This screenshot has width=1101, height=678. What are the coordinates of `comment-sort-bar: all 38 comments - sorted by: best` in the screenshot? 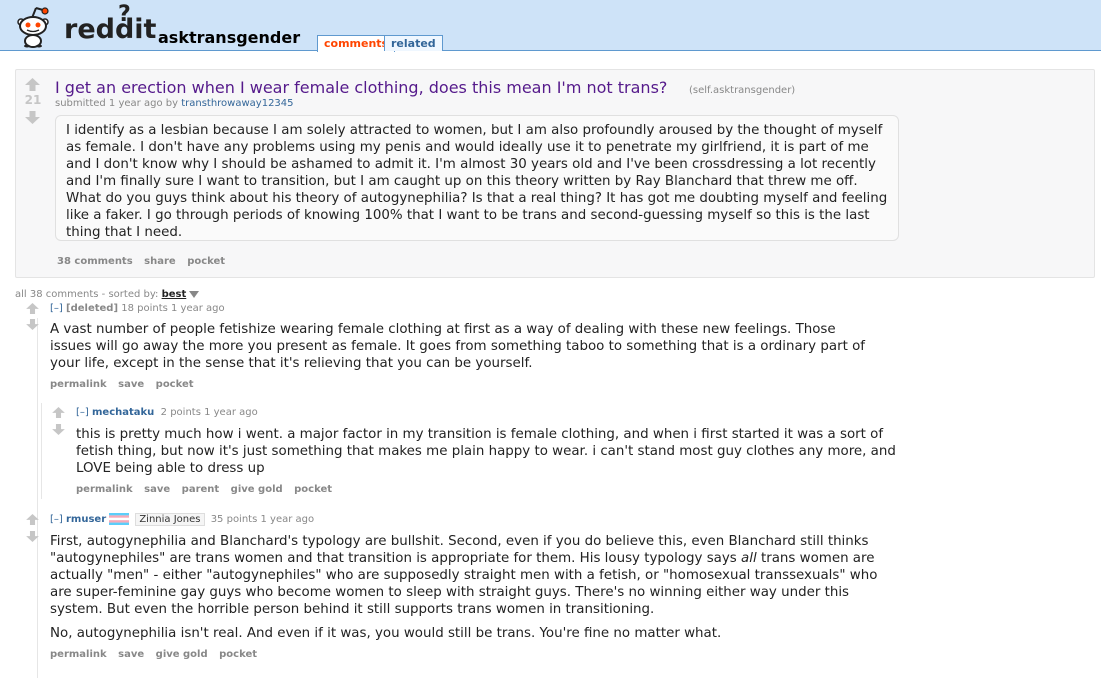 It's located at (107, 294).